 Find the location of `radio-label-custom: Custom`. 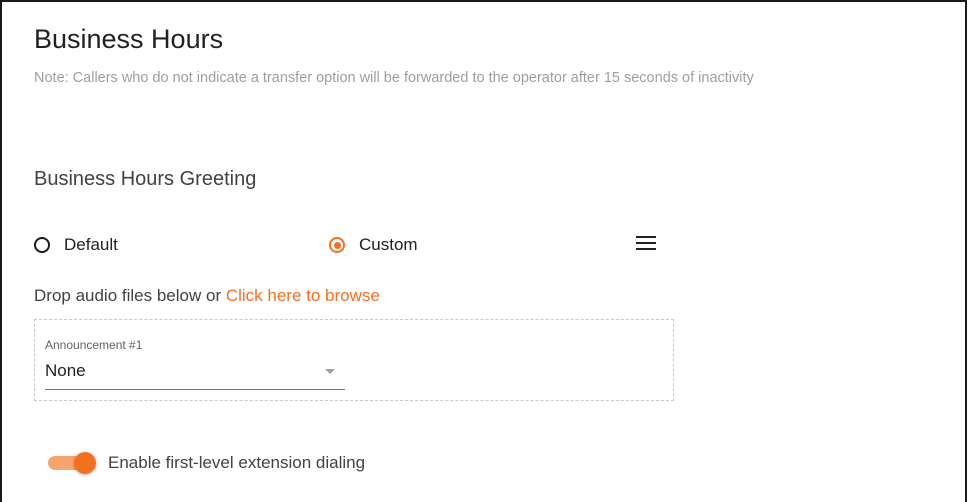

radio-label-custom: Custom is located at coordinates (388, 244).